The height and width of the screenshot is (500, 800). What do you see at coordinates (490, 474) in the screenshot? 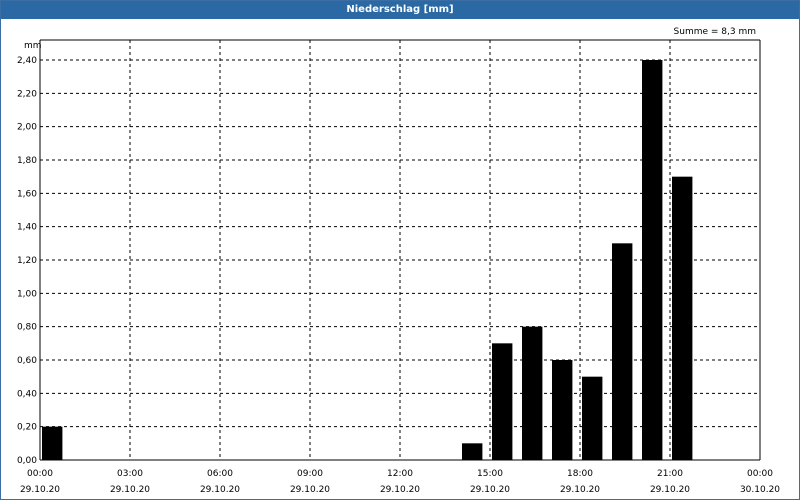
I see `x-tick-time: 15:00` at bounding box center [490, 474].